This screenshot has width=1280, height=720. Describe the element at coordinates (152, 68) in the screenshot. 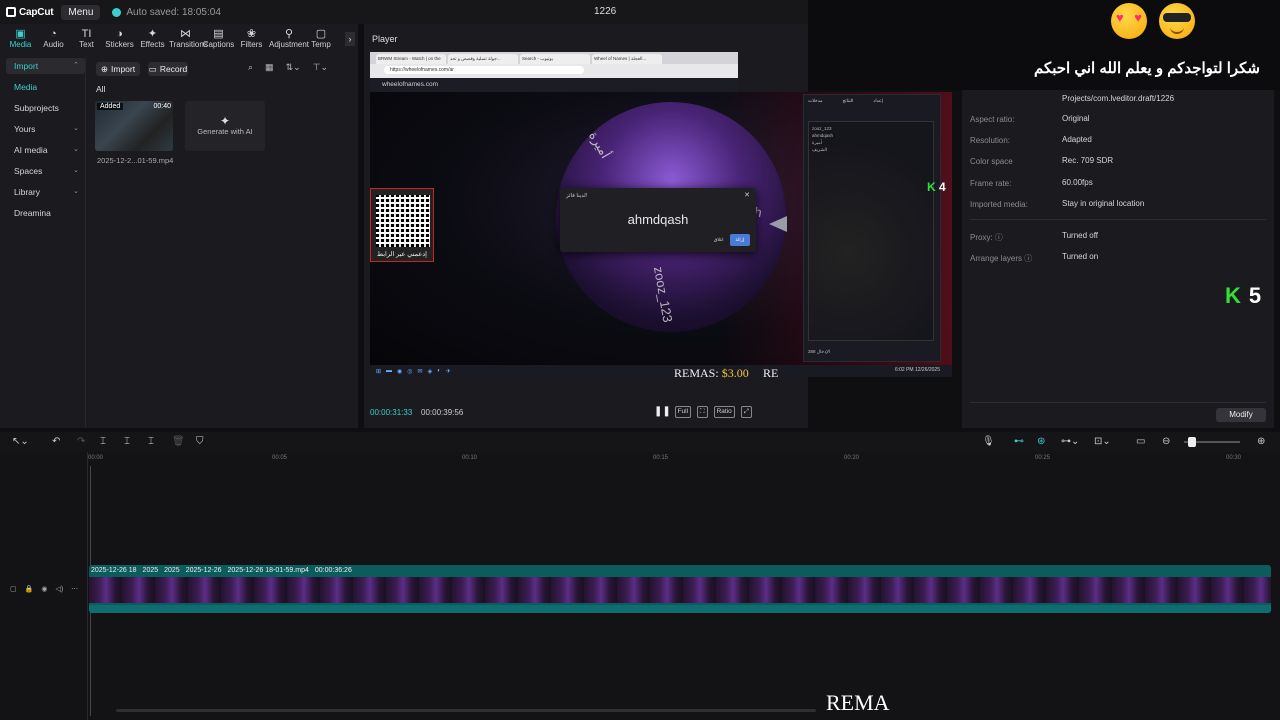

I see `record-icon: ▭` at that location.